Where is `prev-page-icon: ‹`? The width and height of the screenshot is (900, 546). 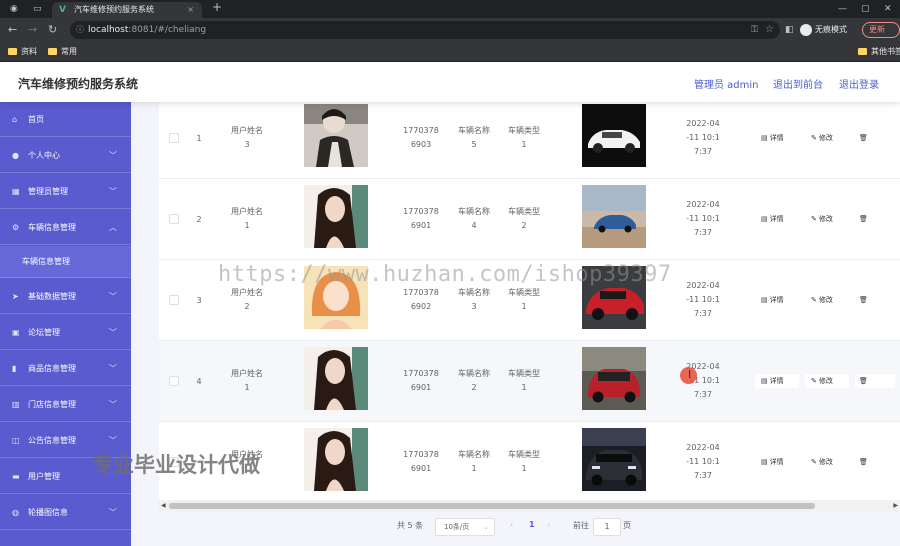
prev-page-icon: ‹ is located at coordinates (511, 524).